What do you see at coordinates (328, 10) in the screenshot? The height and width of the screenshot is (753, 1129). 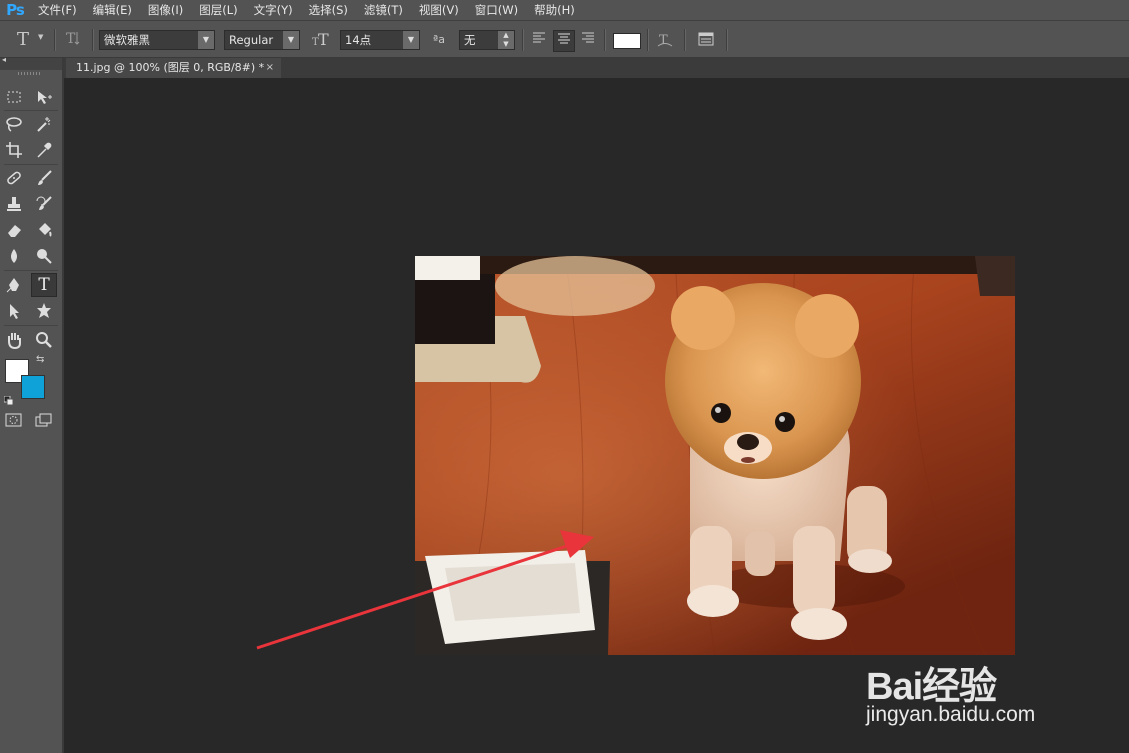 I see `menu-select: 选择(S)` at bounding box center [328, 10].